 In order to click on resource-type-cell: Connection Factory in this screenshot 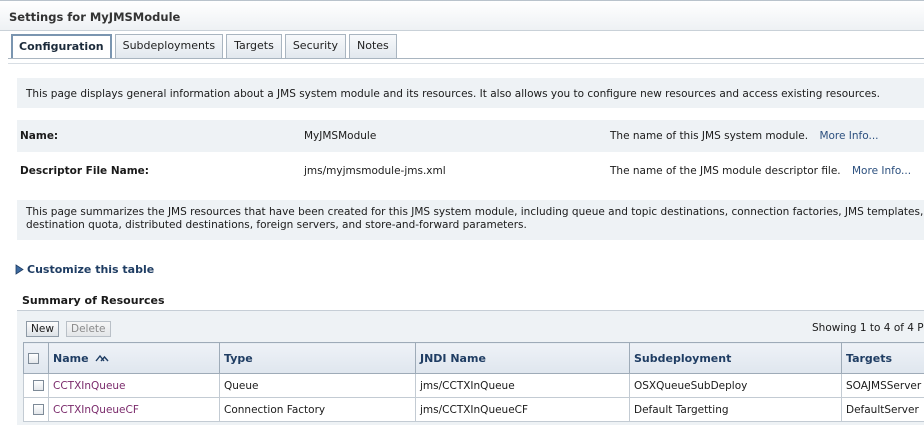, I will do `click(317, 409)`.